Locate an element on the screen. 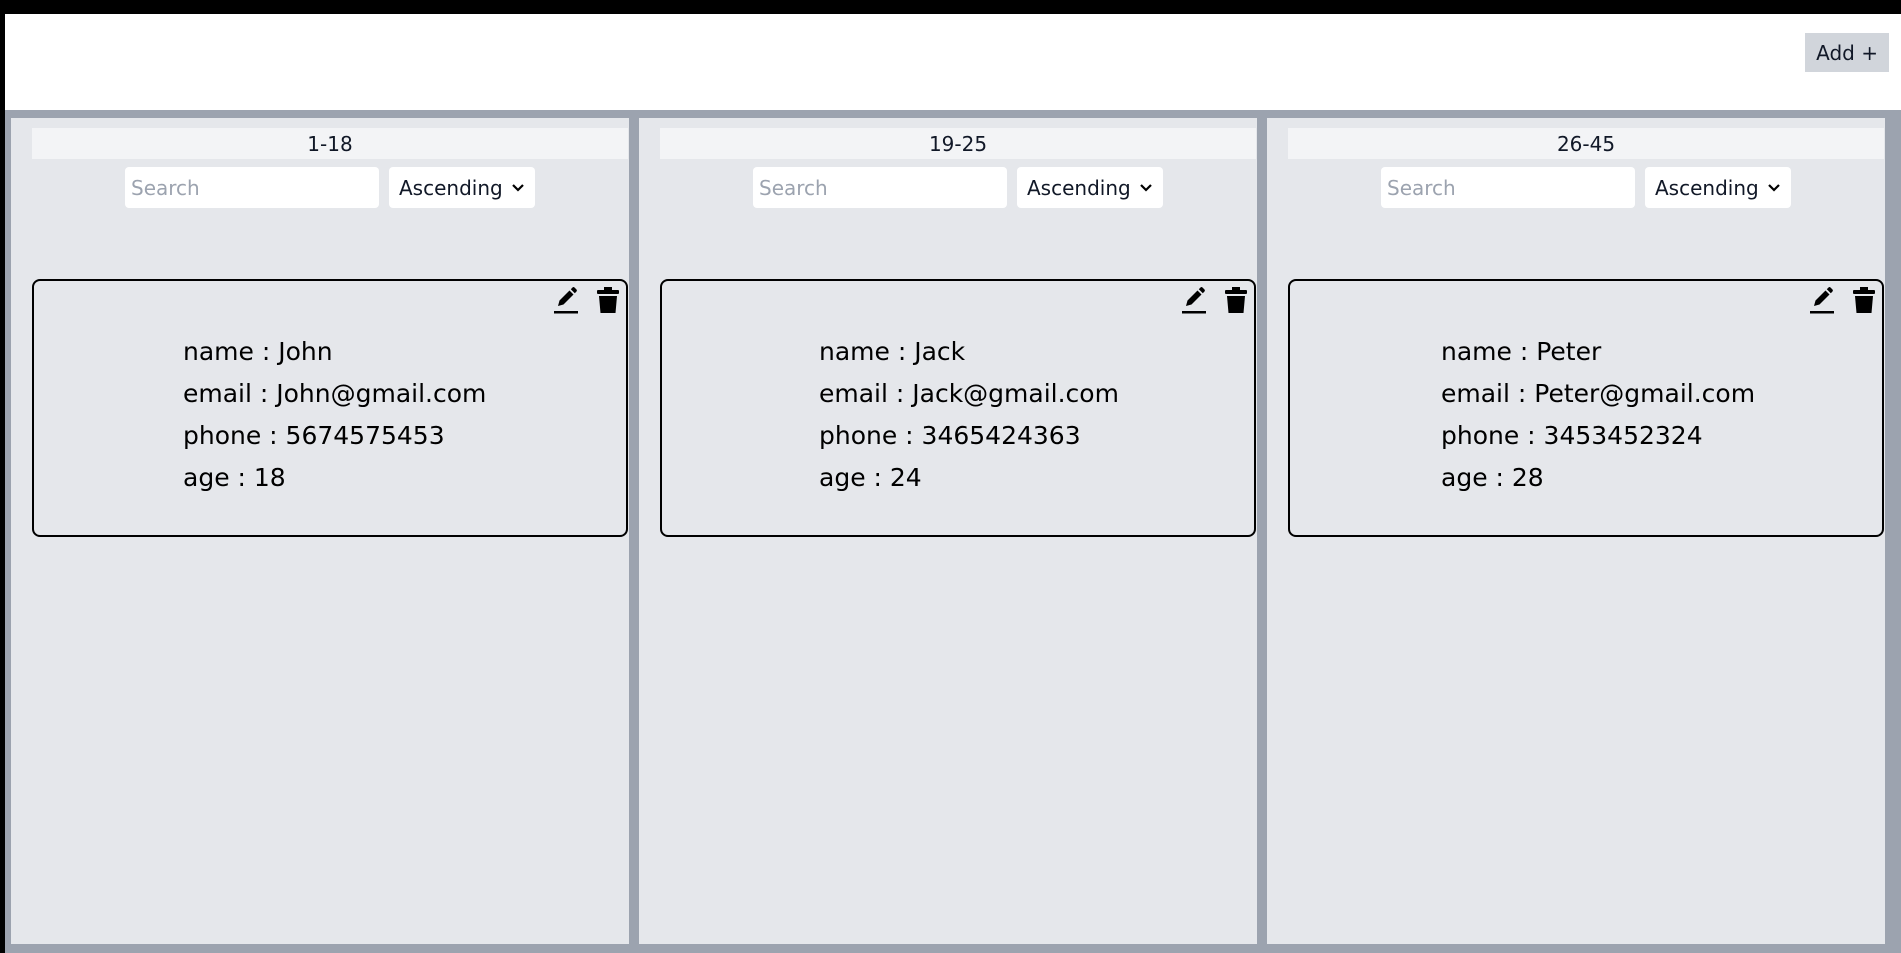 This screenshot has width=1901, height=953. column-header: 26-45 is located at coordinates (1586, 143).